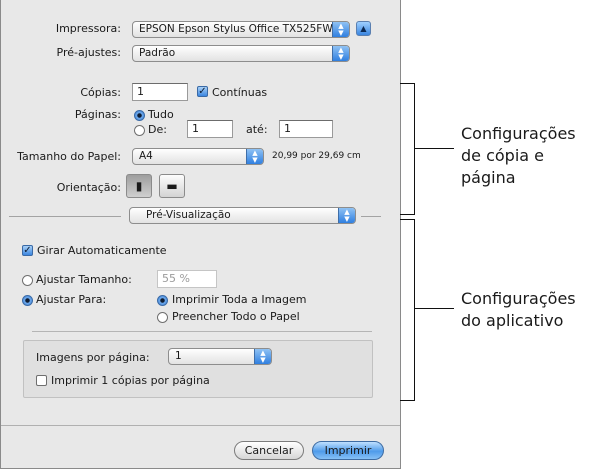  Describe the element at coordinates (84, 279) in the screenshot. I see `scale-label: Ajustar Tamanho:` at that location.